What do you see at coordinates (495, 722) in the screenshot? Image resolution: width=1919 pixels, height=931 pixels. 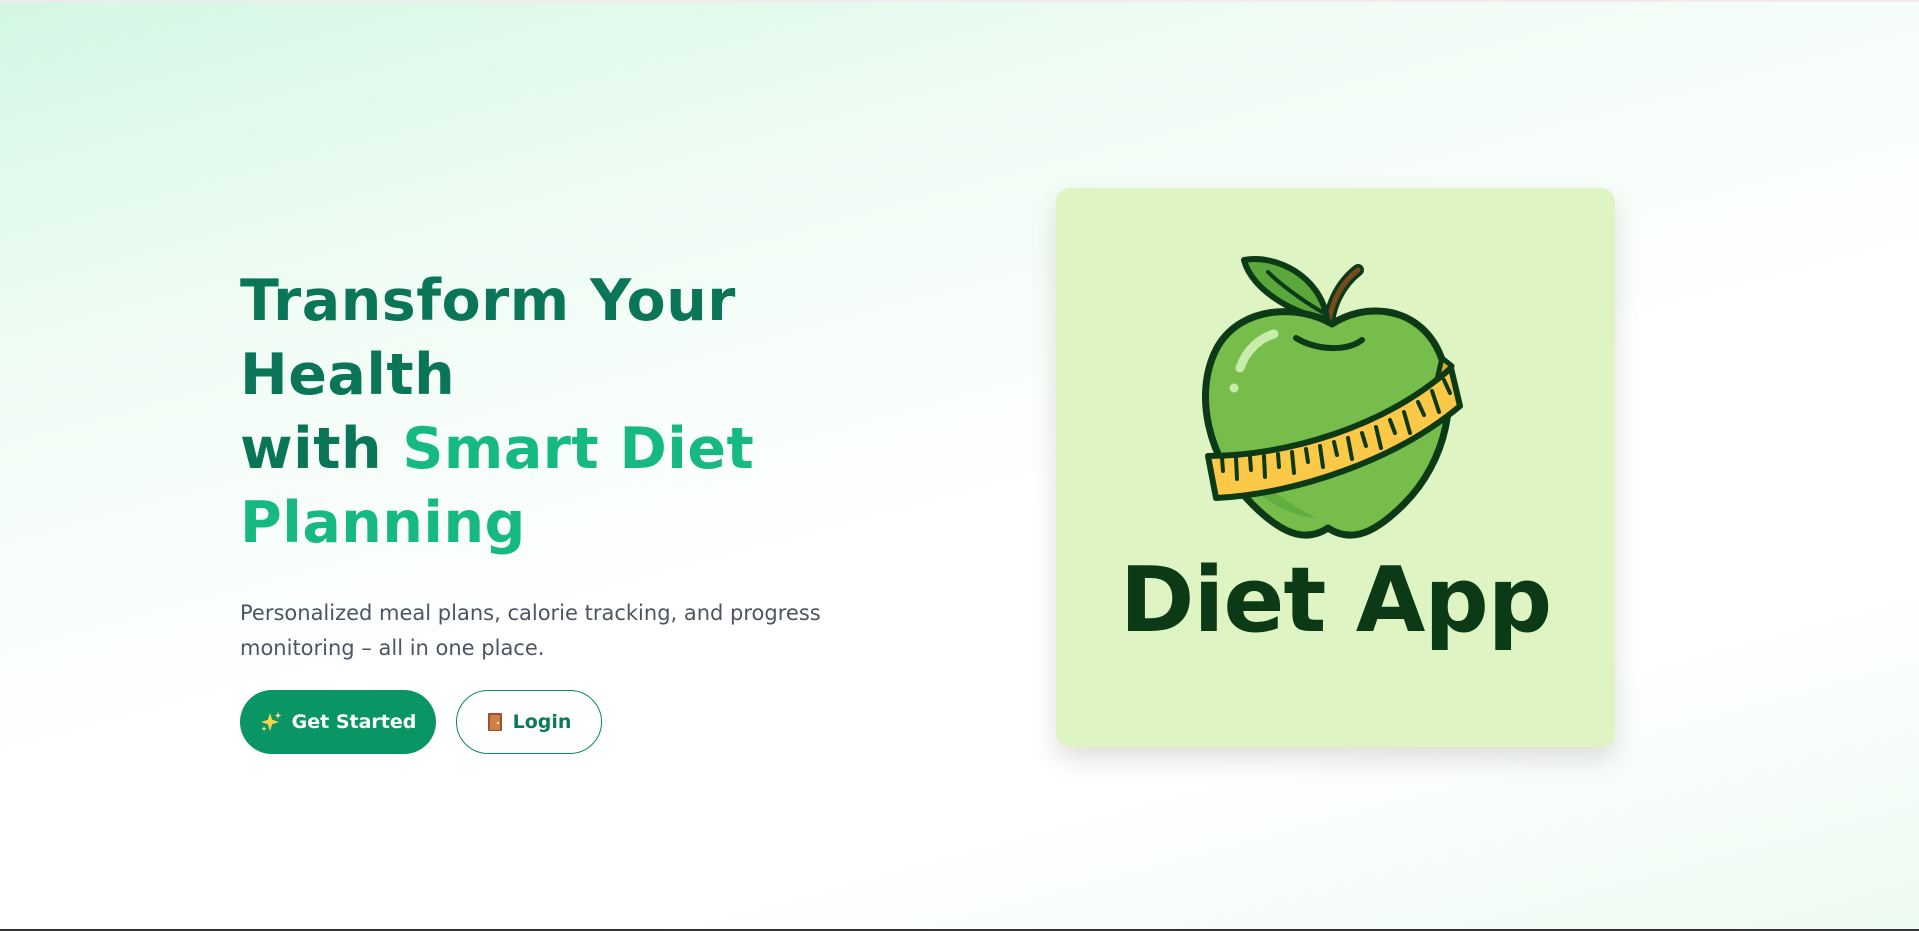 I see `door-icon` at bounding box center [495, 722].